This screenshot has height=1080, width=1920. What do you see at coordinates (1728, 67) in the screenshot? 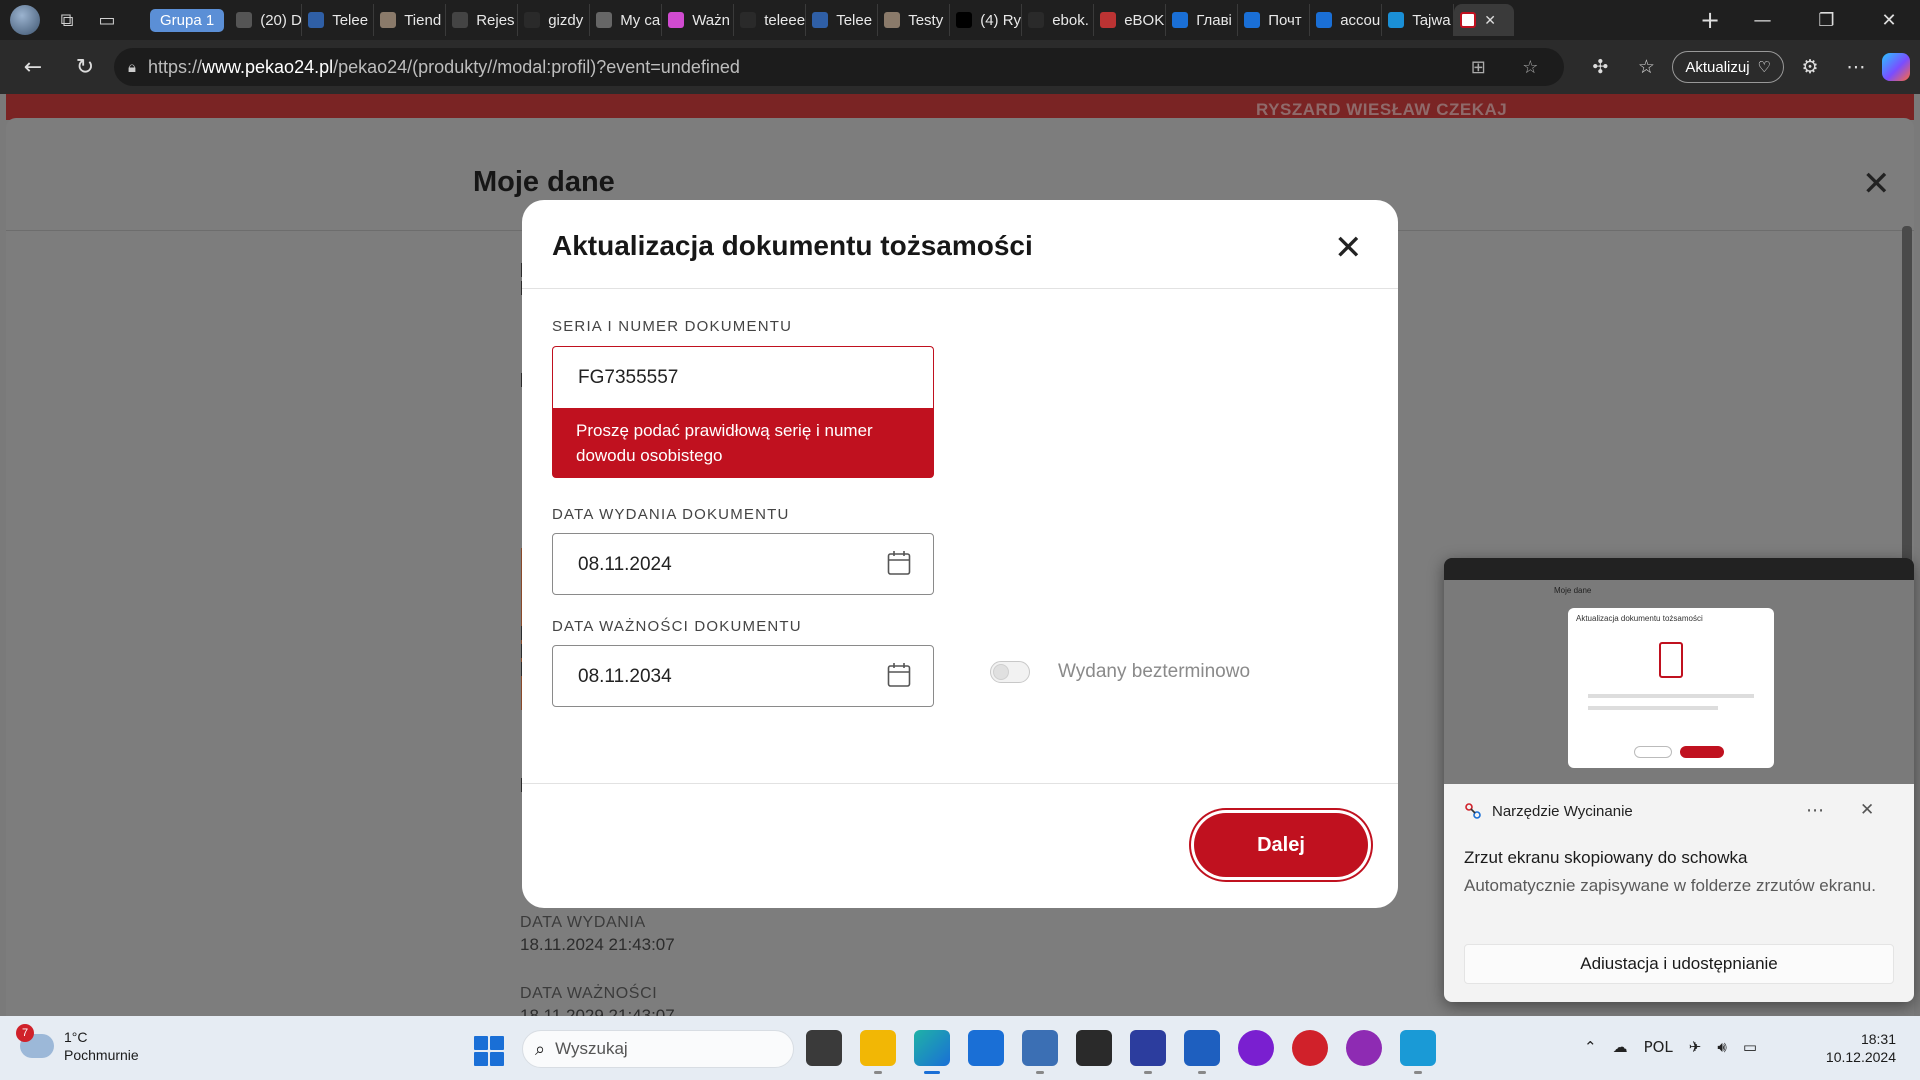
I see `update-button: Aktualizuj ♡` at bounding box center [1728, 67].